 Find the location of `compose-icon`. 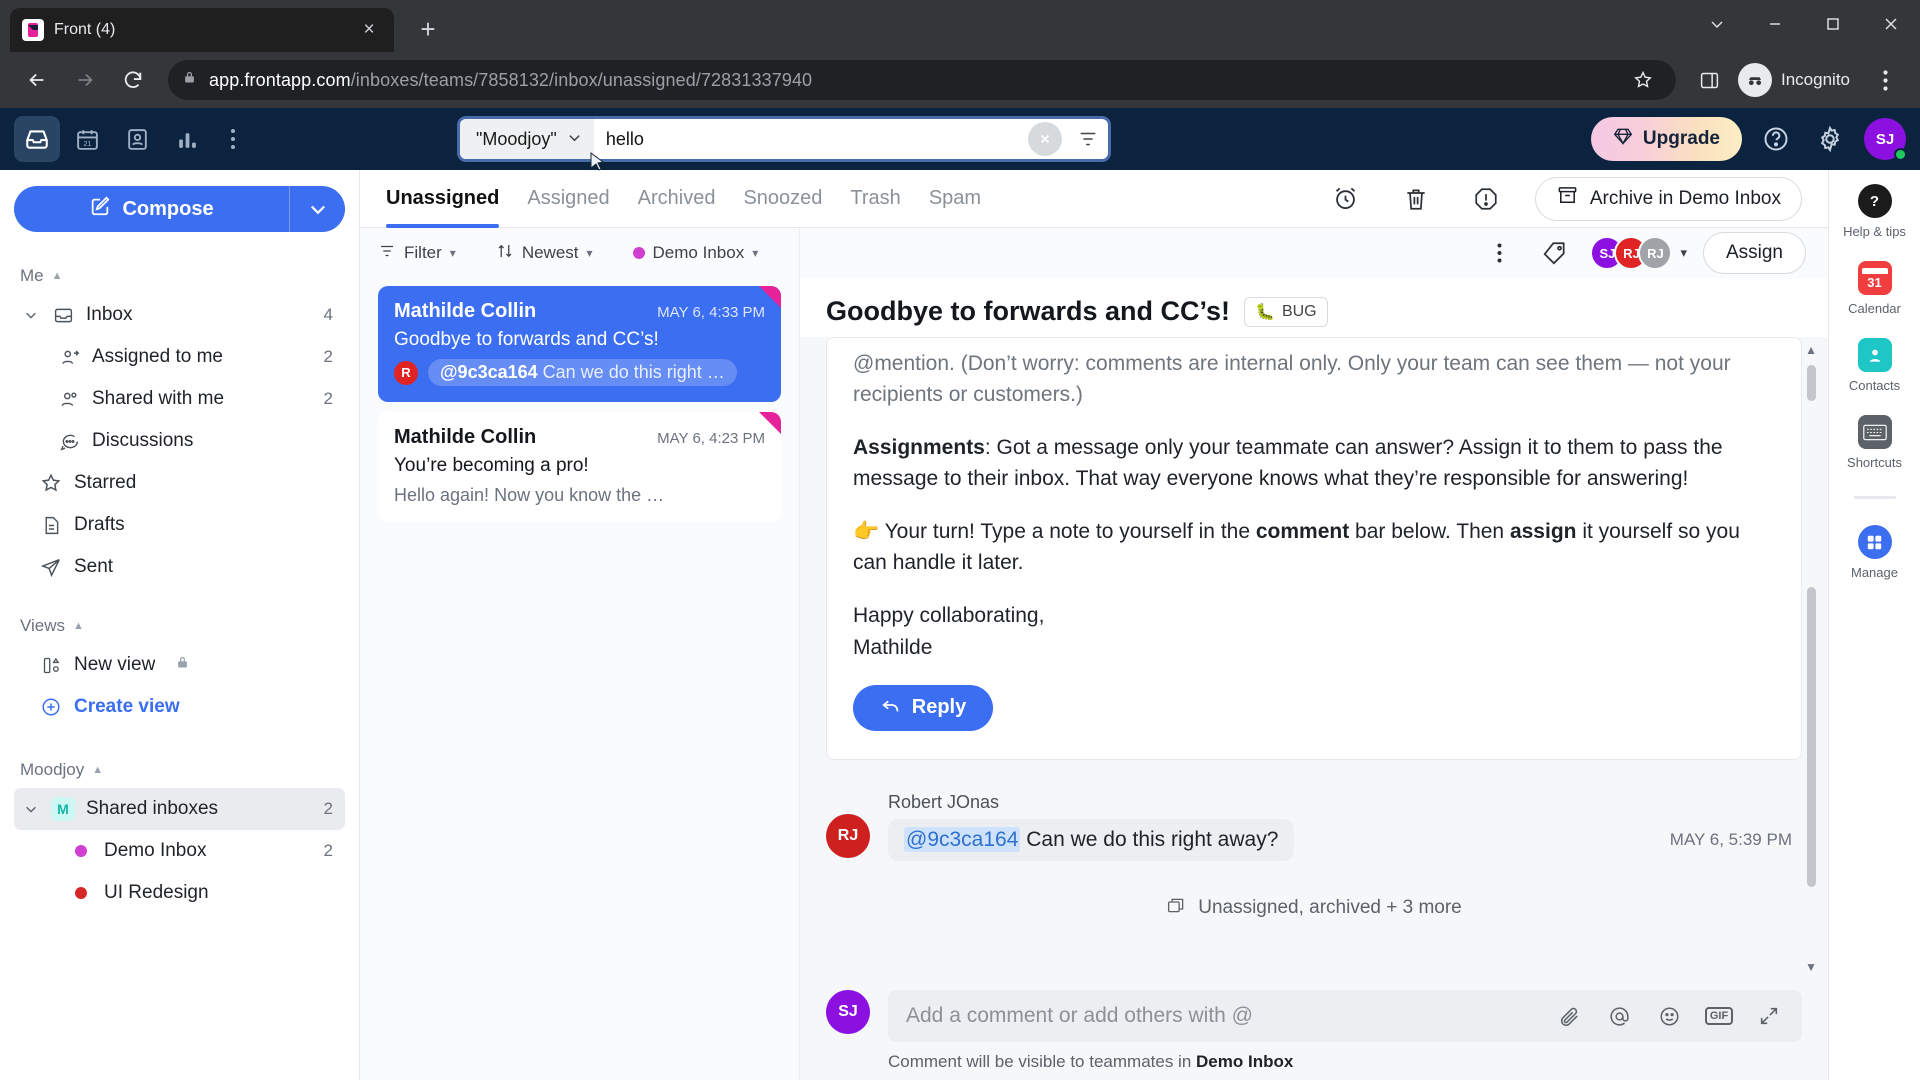

compose-icon is located at coordinates (100, 209).